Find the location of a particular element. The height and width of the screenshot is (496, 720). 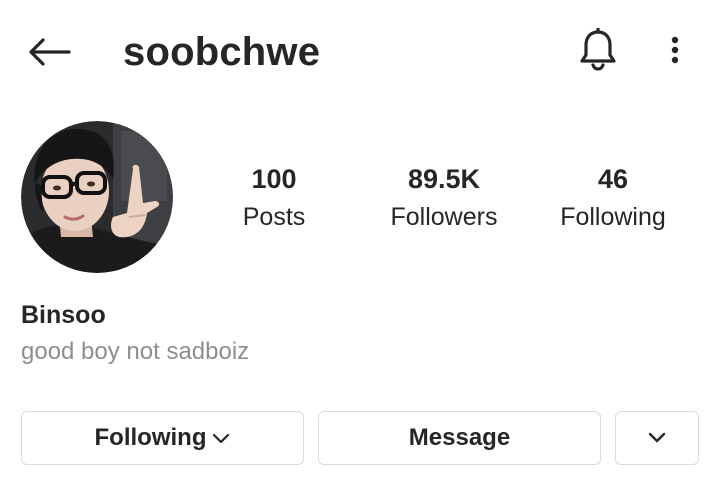

posts-count: 100 Posts is located at coordinates (274, 198).